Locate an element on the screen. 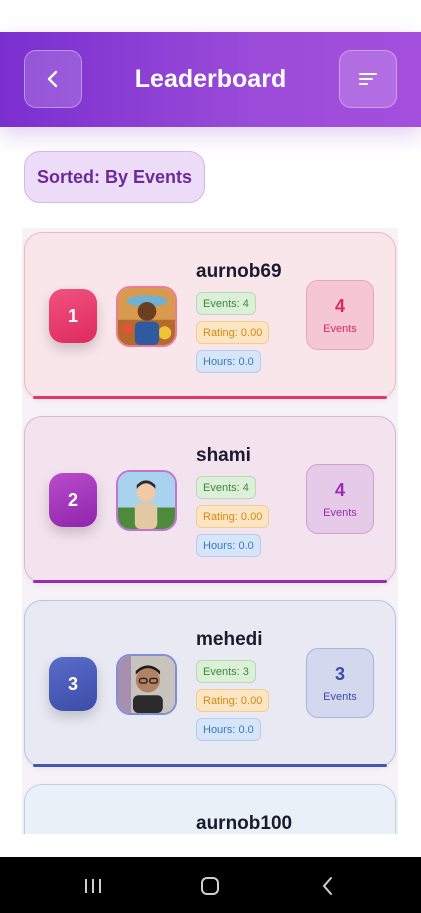 The image size is (421, 913). rank-badge: 2 is located at coordinates (73, 500).